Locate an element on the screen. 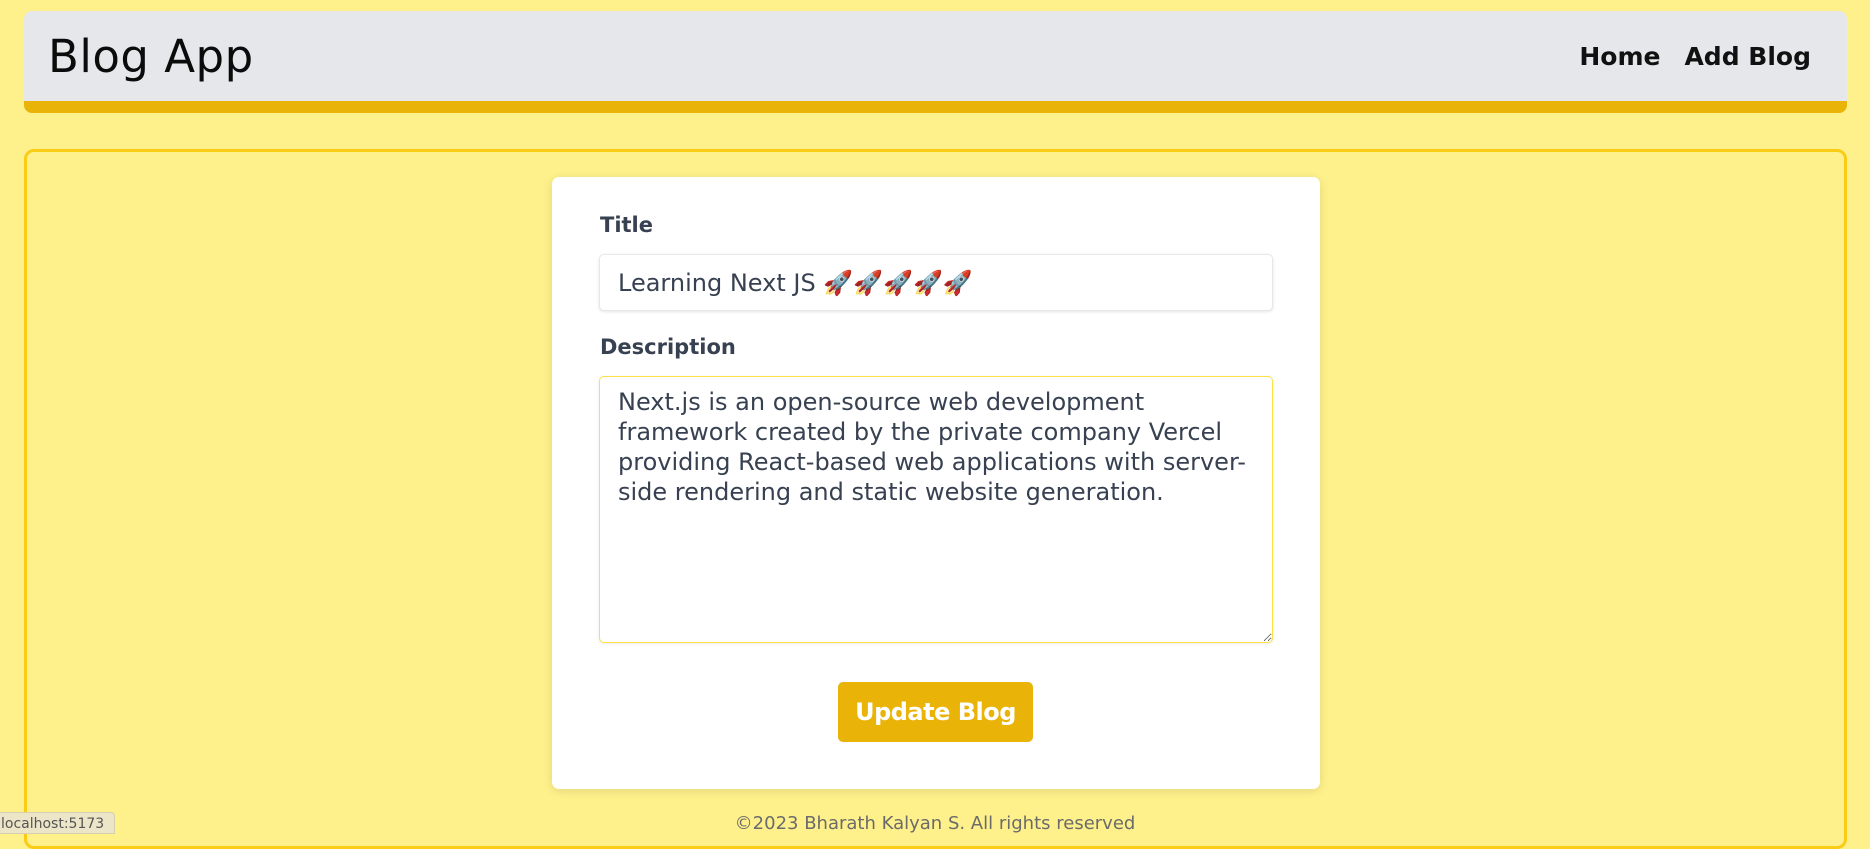 The width and height of the screenshot is (1870, 849). nav-links: Home Add Blog is located at coordinates (1695, 56).